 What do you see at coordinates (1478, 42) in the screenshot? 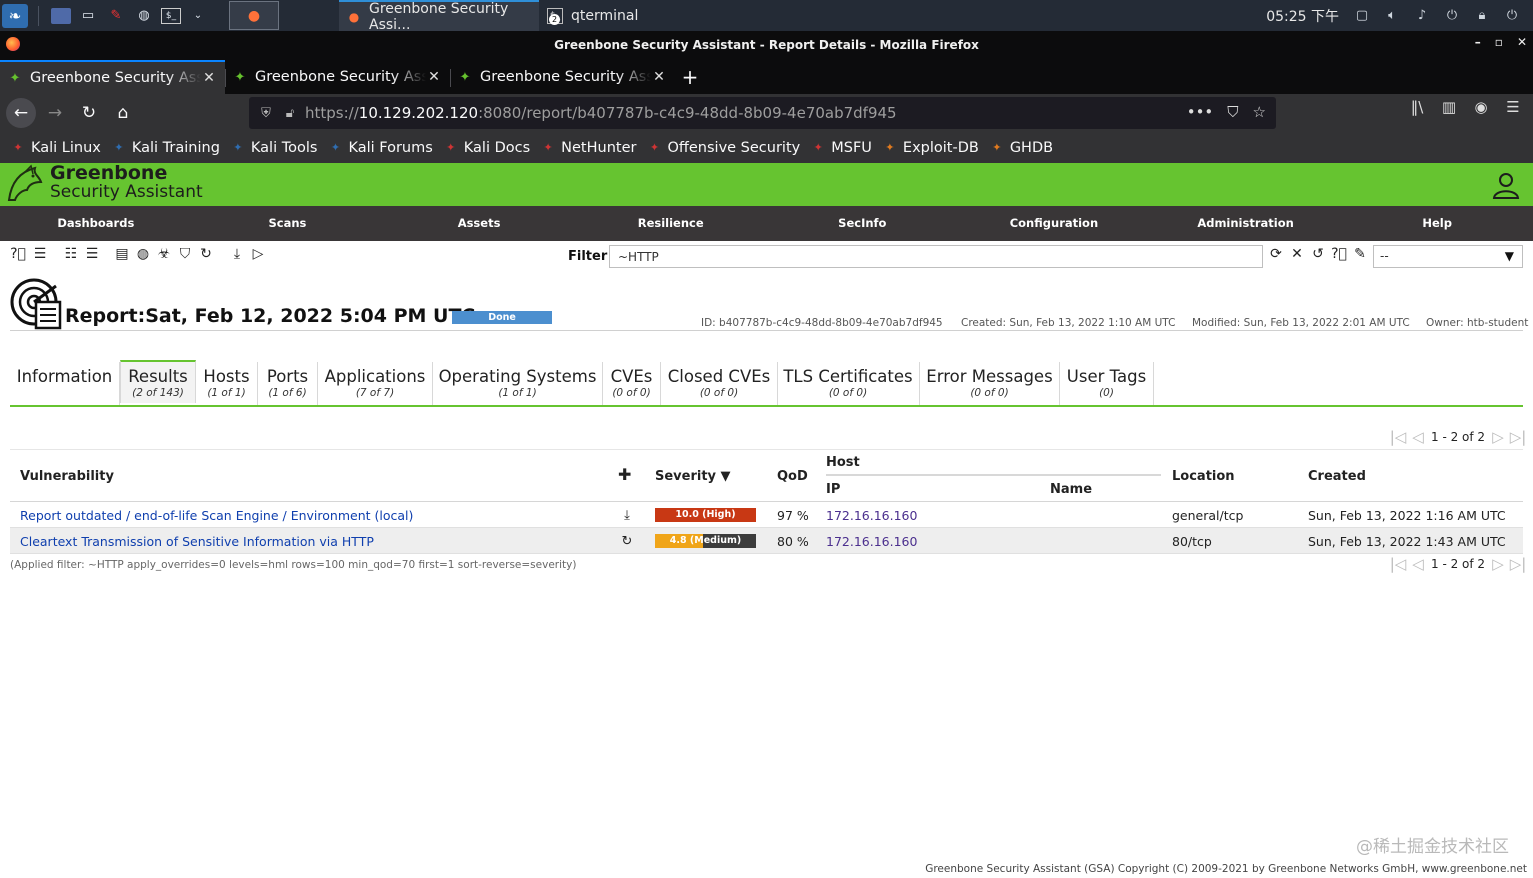
I see `minimize-icon: –` at bounding box center [1478, 42].